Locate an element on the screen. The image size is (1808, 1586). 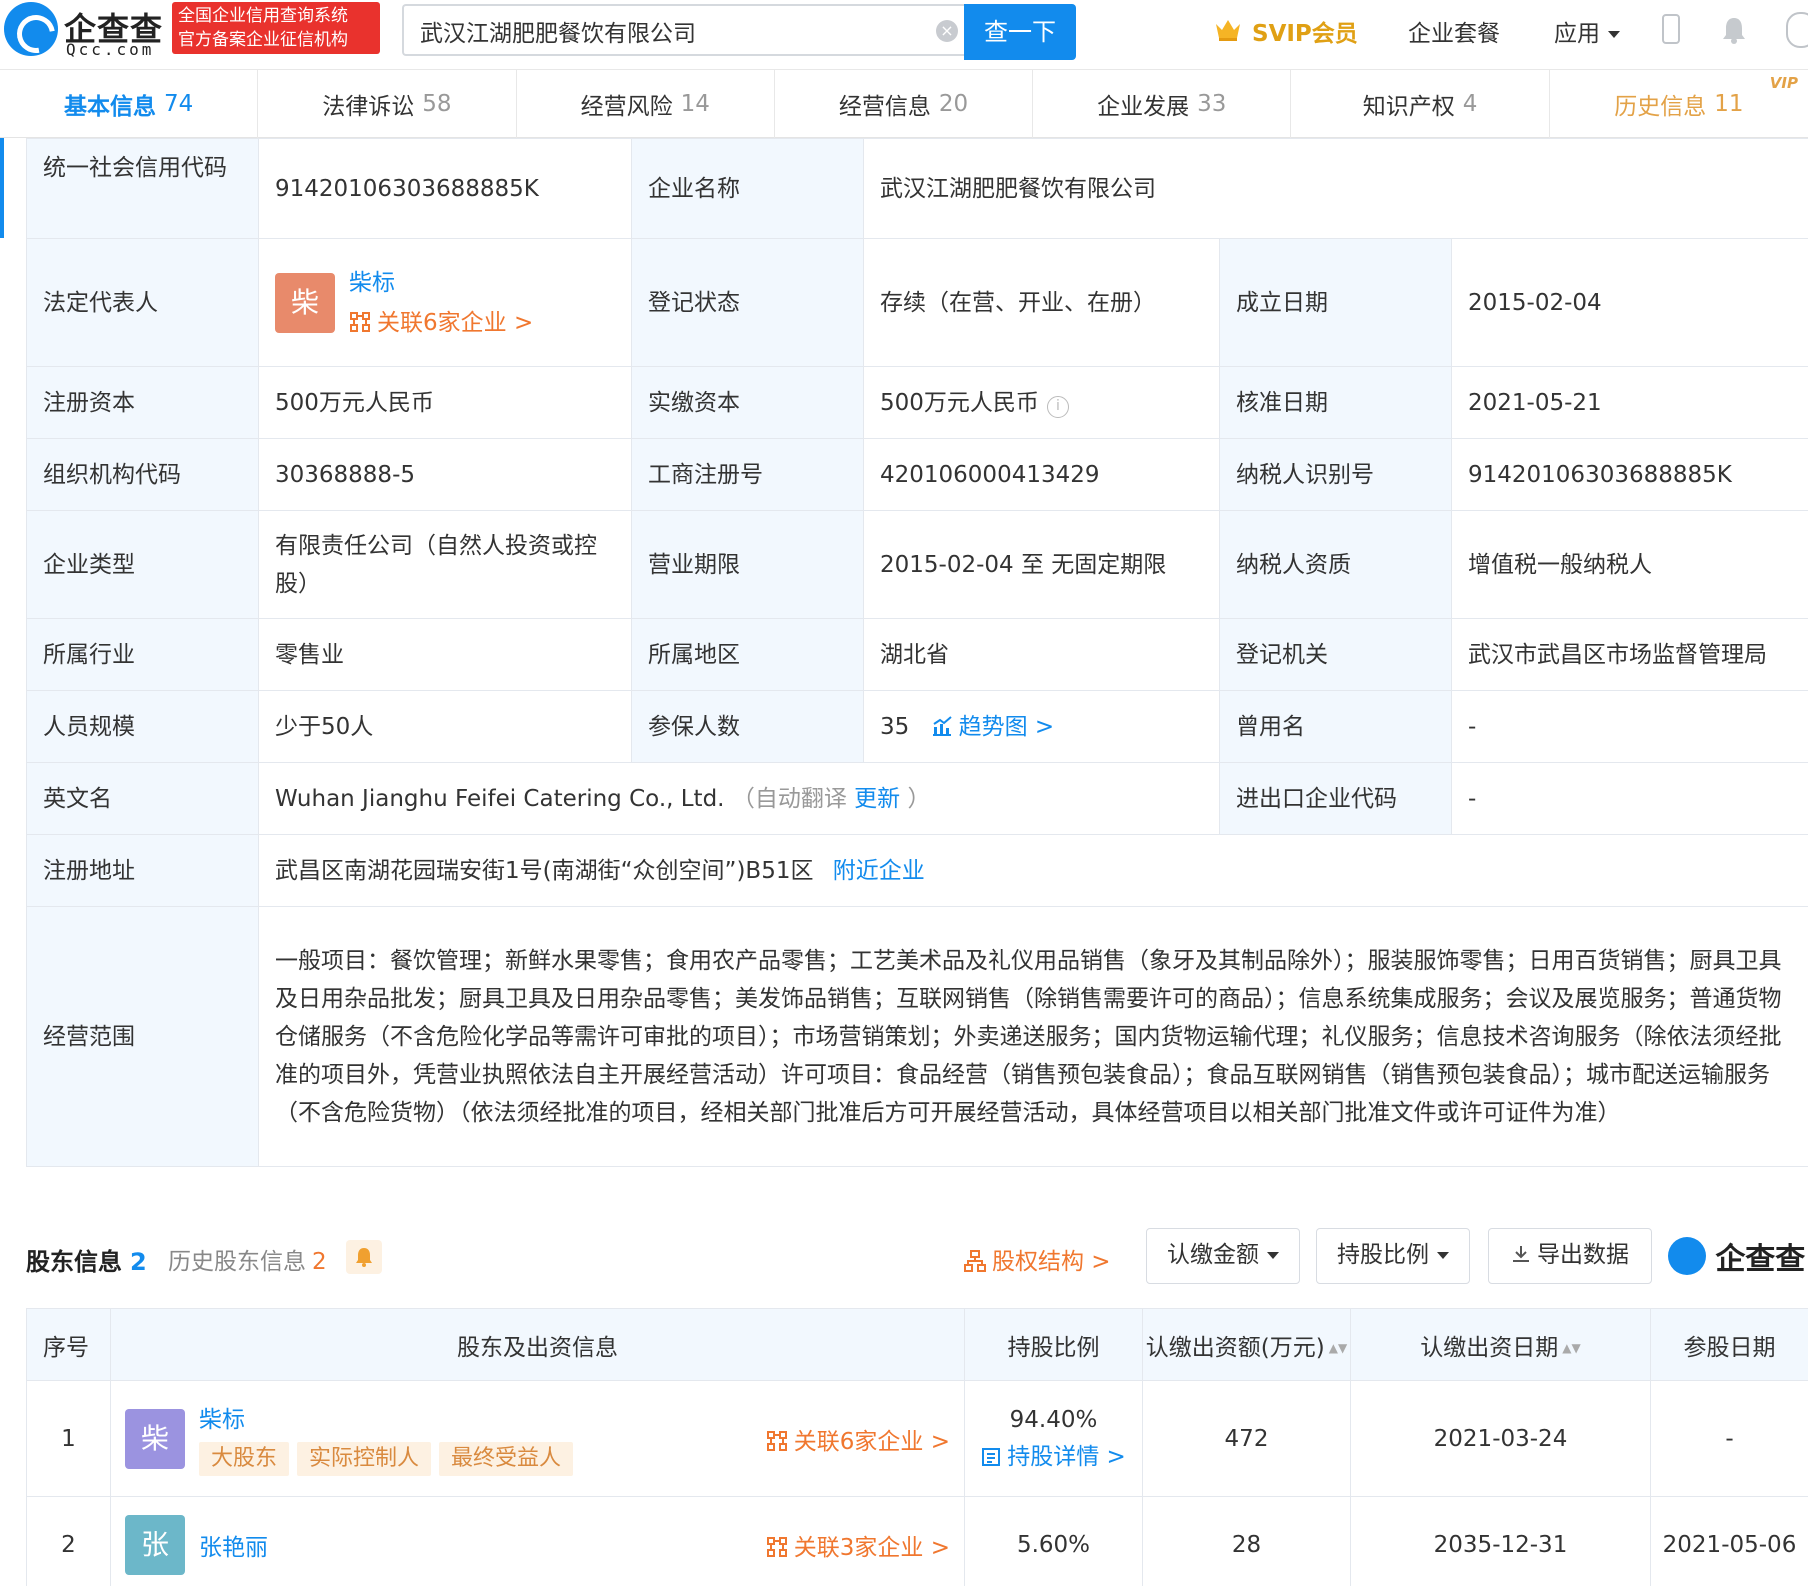
tab-label: 知识产权 is located at coordinates (1408, 107).